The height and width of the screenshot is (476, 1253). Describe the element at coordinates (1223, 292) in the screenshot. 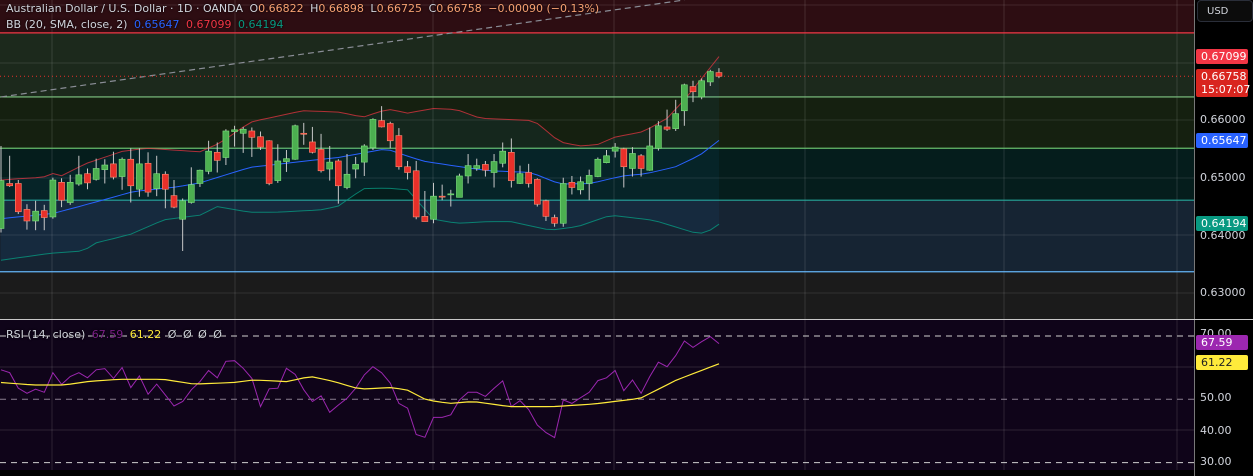

I see `price-tick: 0.63000` at that location.